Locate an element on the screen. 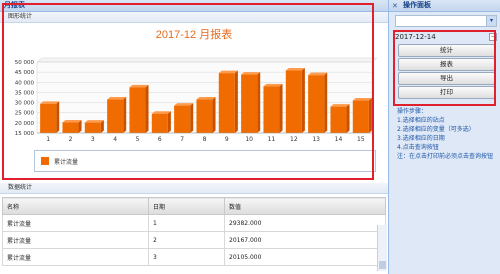 Image resolution: width=500 pixels, height=274 pixels. chart-legend: 累计流量 is located at coordinates (205, 161).